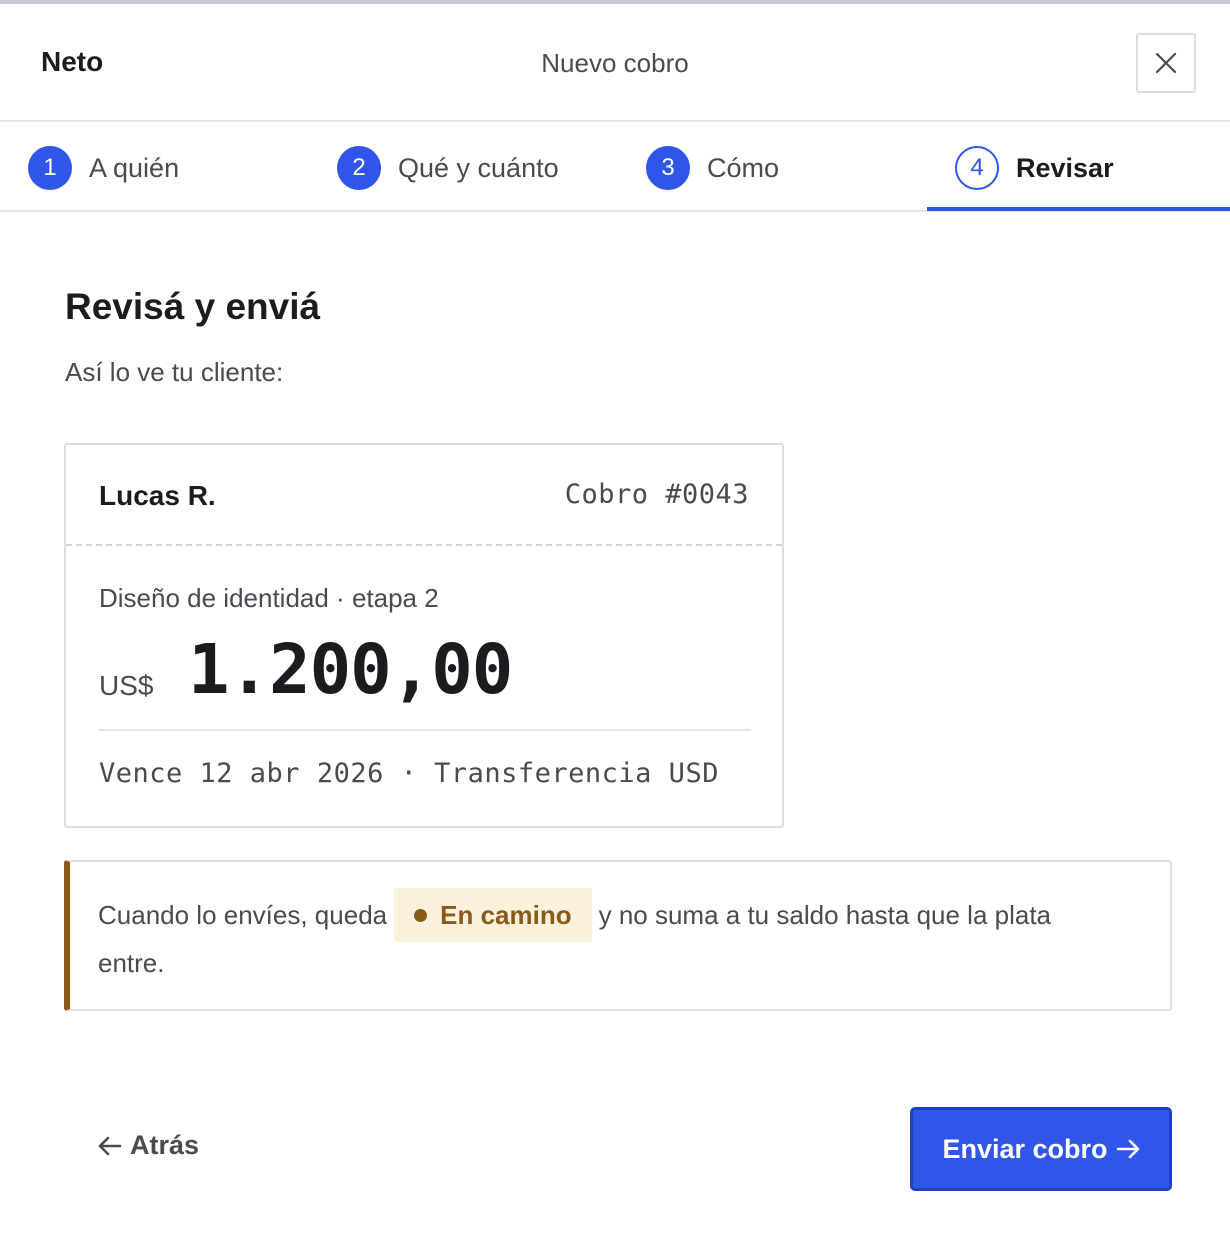 The image size is (1230, 1252). Describe the element at coordinates (1127, 1149) in the screenshot. I see `arrow-right-icon` at that location.